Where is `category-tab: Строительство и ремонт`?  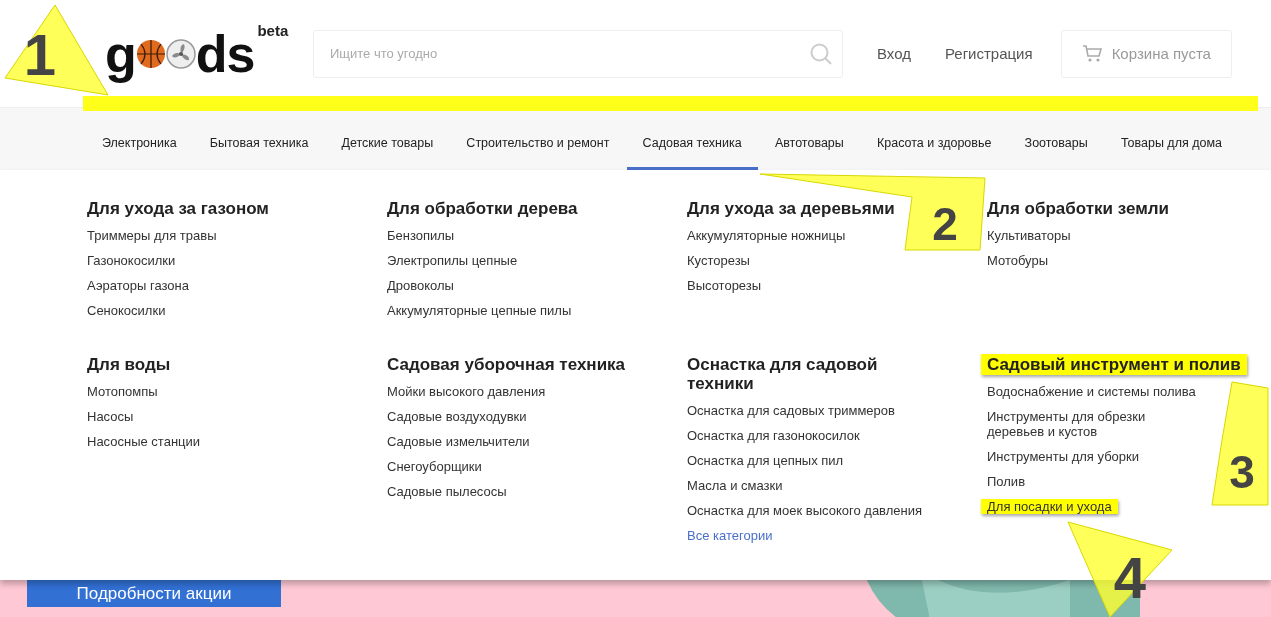 category-tab: Строительство и ремонт is located at coordinates (538, 143).